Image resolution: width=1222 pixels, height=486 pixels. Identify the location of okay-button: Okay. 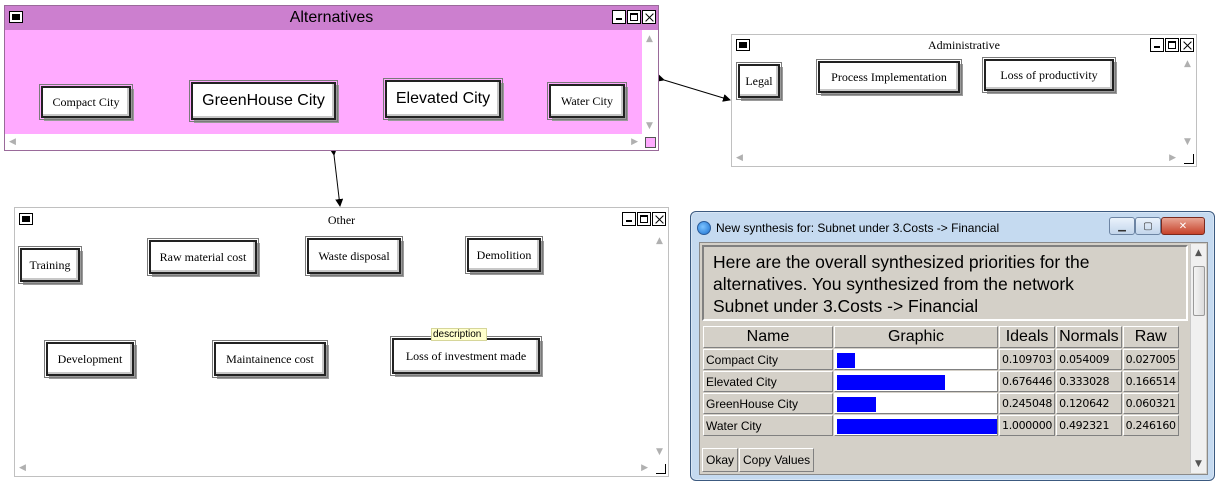
(720, 460).